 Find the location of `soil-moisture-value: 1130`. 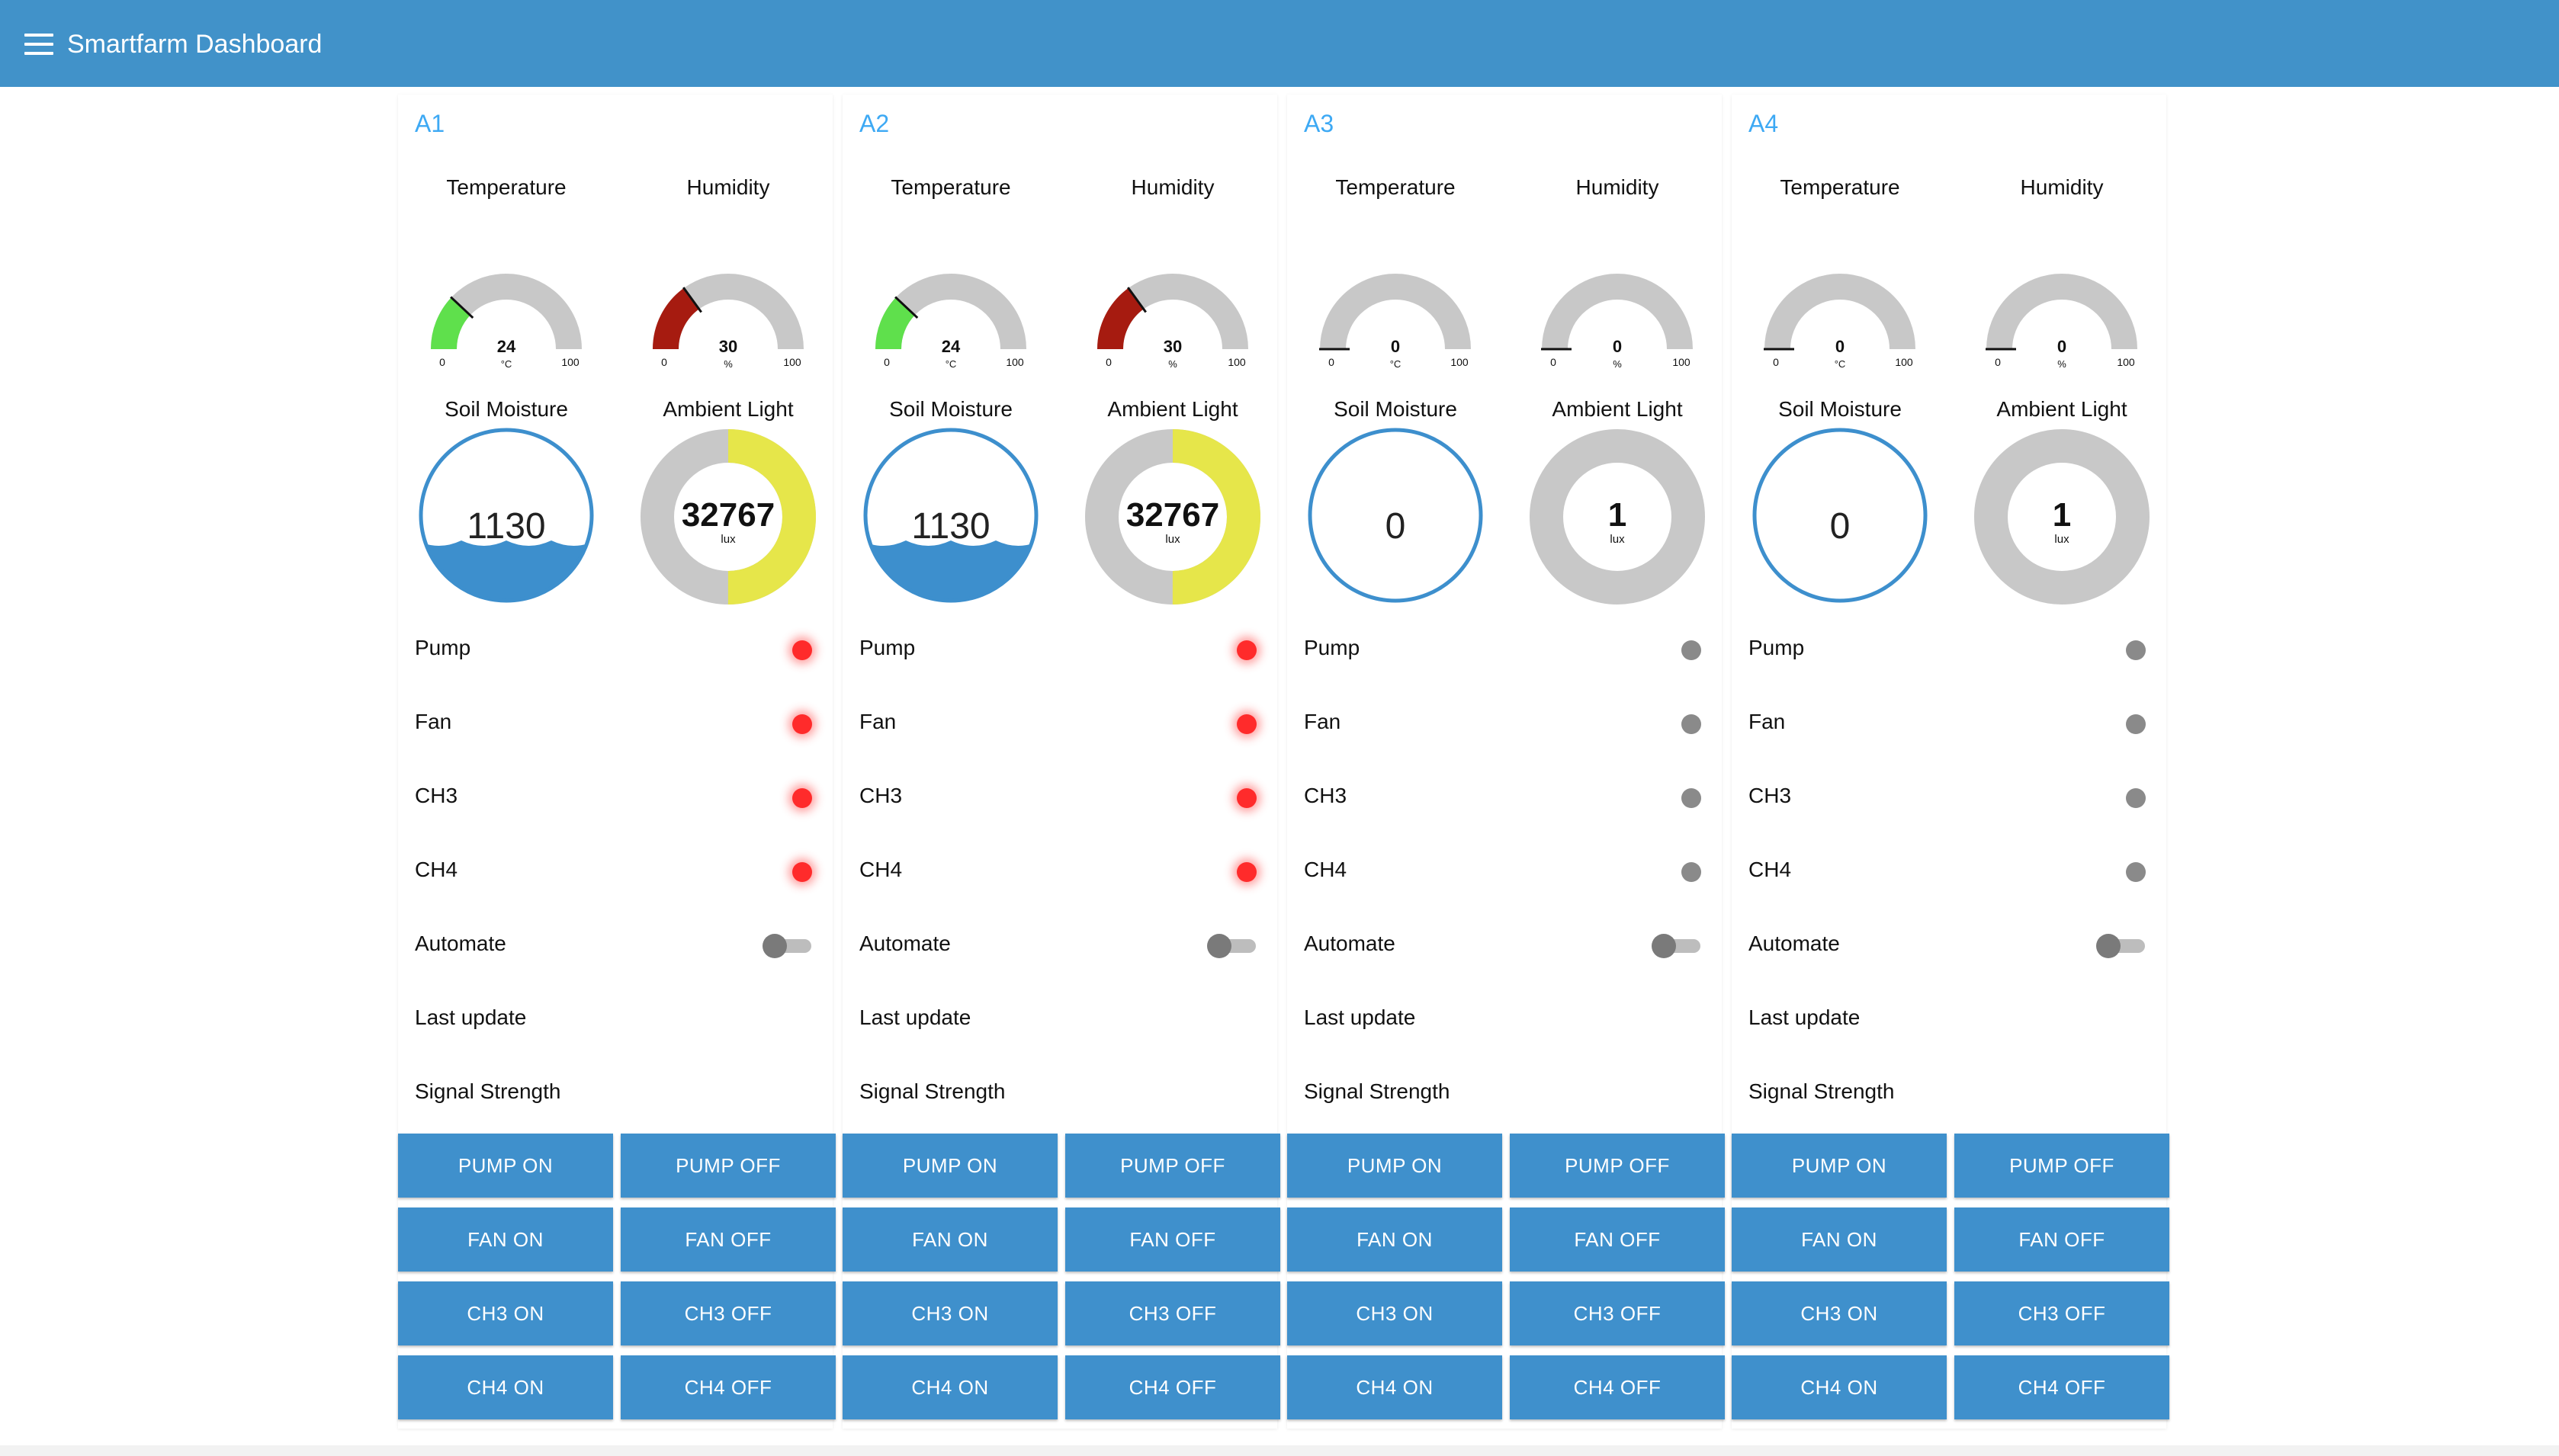

soil-moisture-value: 1130 is located at coordinates (951, 526).